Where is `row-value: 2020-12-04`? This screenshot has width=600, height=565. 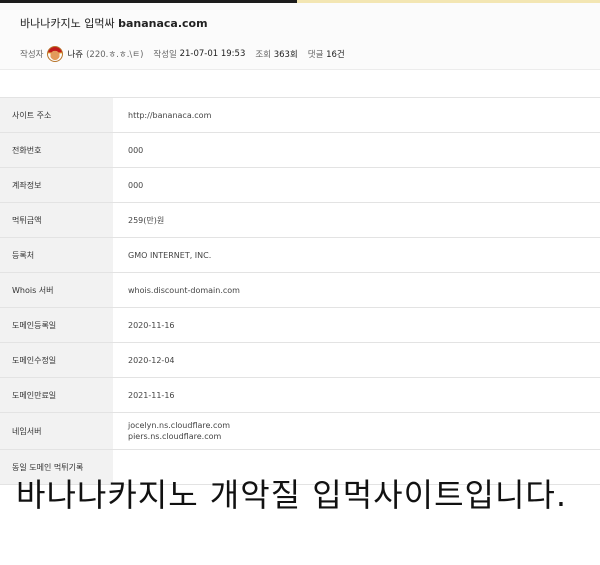 row-value: 2020-12-04 is located at coordinates (356, 360).